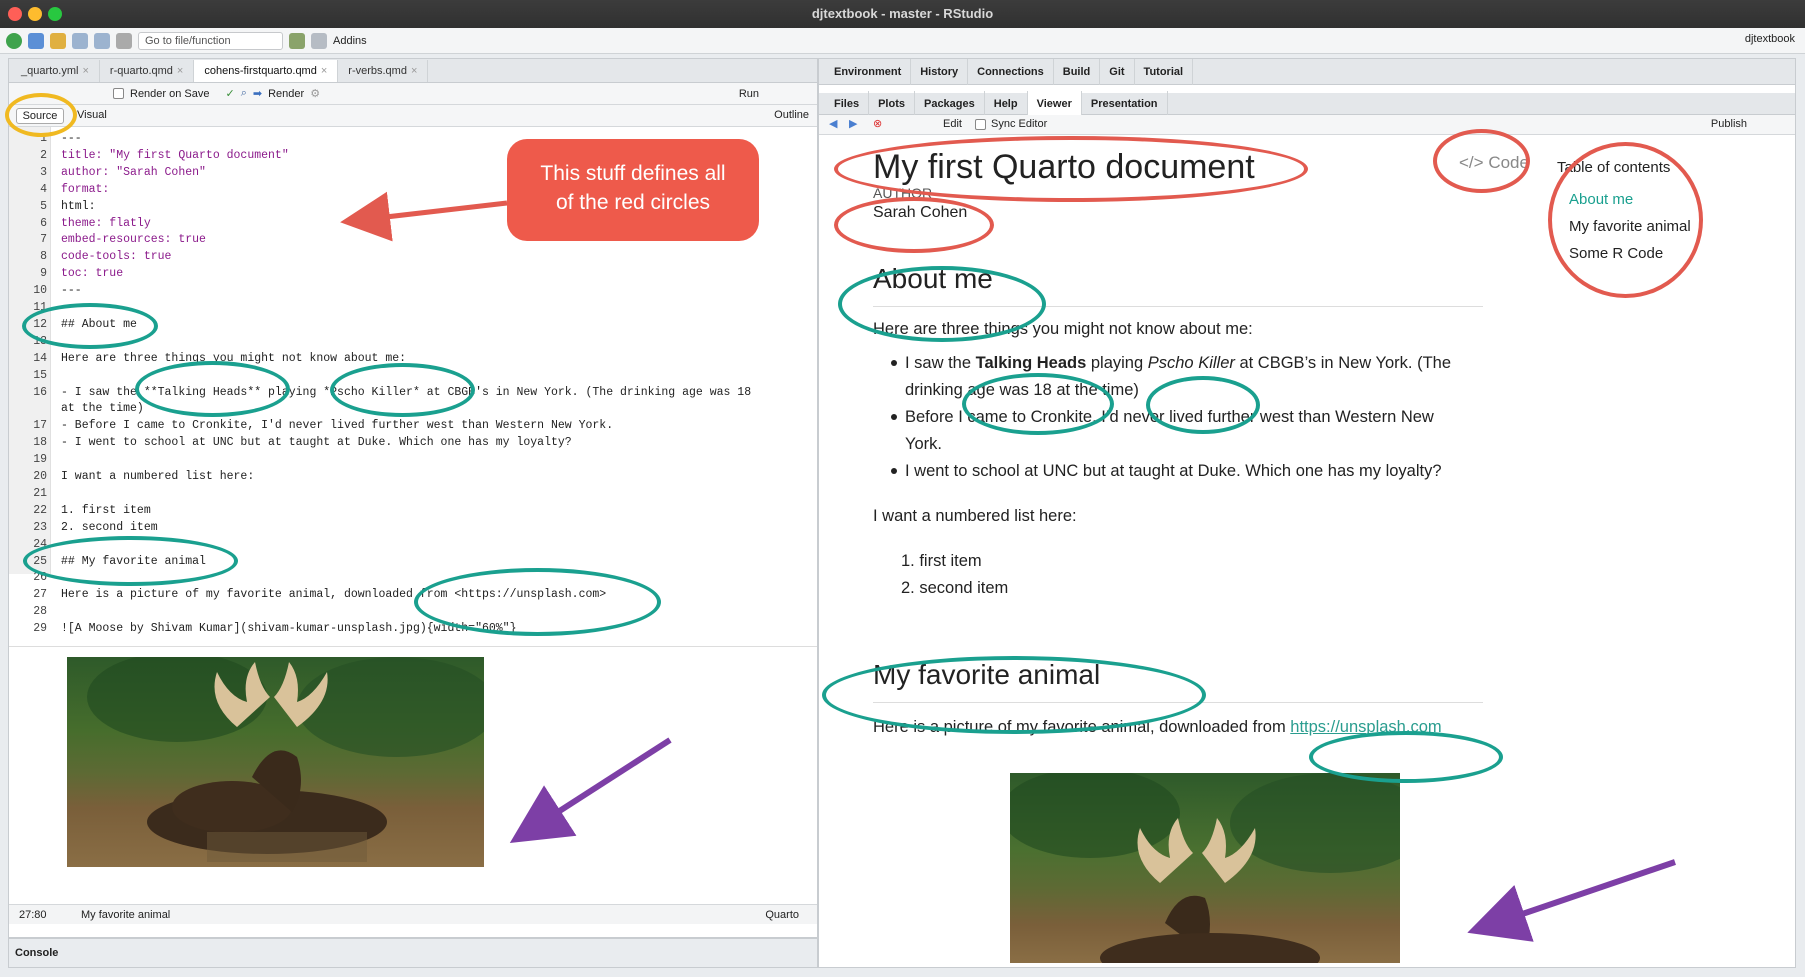 The height and width of the screenshot is (977, 1805). Describe the element at coordinates (833, 123) in the screenshot. I see `back-icon: ◀` at that location.